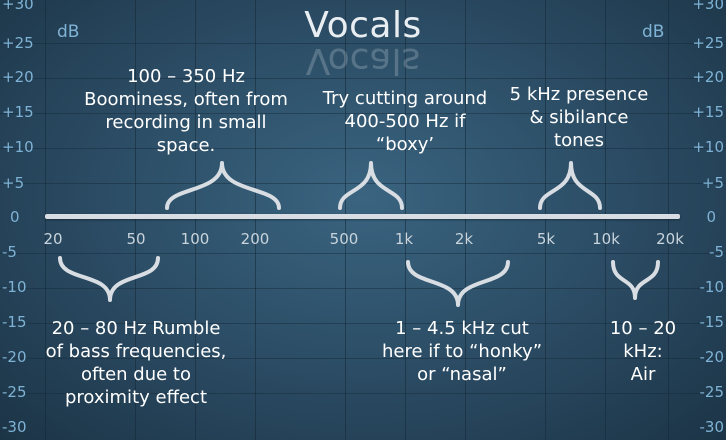 The height and width of the screenshot is (440, 726). What do you see at coordinates (579, 94) in the screenshot?
I see `annotation-line: 5 kHz presence` at bounding box center [579, 94].